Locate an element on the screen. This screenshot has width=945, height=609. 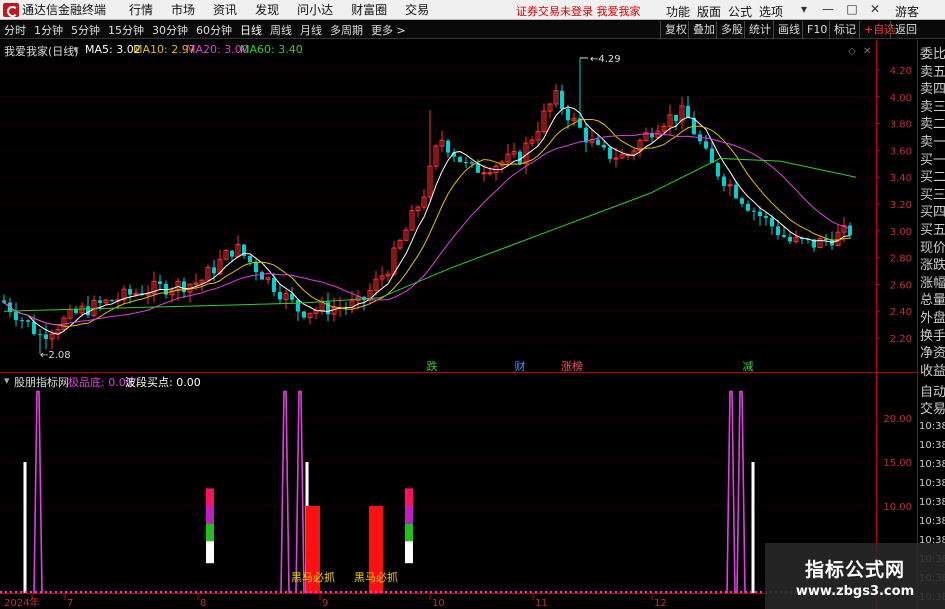
buy-signal-bar is located at coordinates (25, 527).